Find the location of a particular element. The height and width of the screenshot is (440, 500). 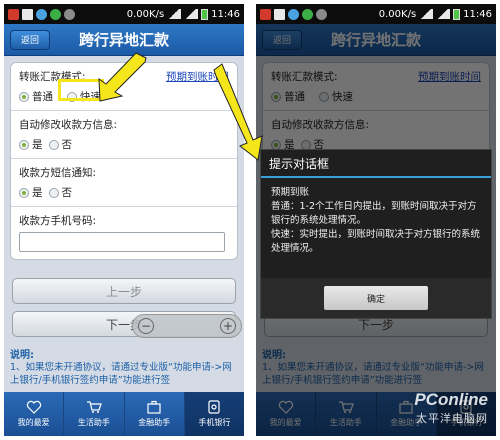

notice-title: 说明: is located at coordinates (22, 355).